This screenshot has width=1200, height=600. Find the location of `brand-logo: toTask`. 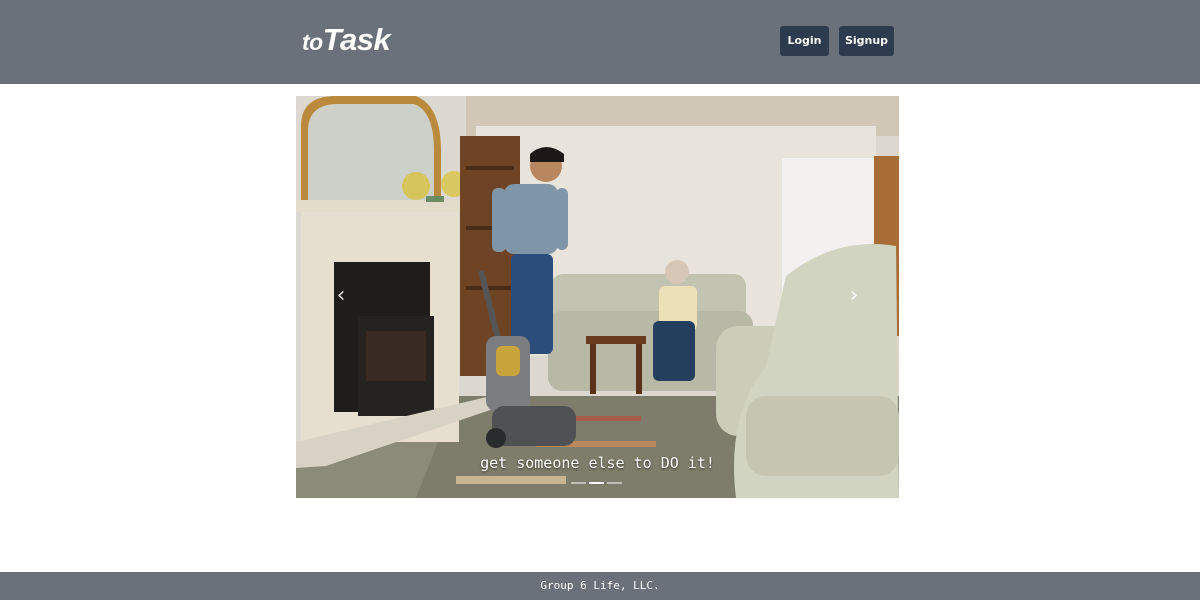

brand-logo: toTask is located at coordinates (346, 40).